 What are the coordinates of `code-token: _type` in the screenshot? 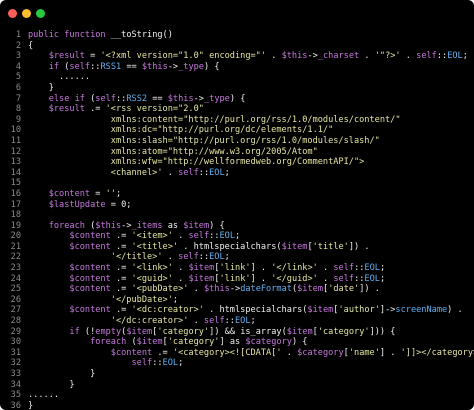 It's located at (191, 66).